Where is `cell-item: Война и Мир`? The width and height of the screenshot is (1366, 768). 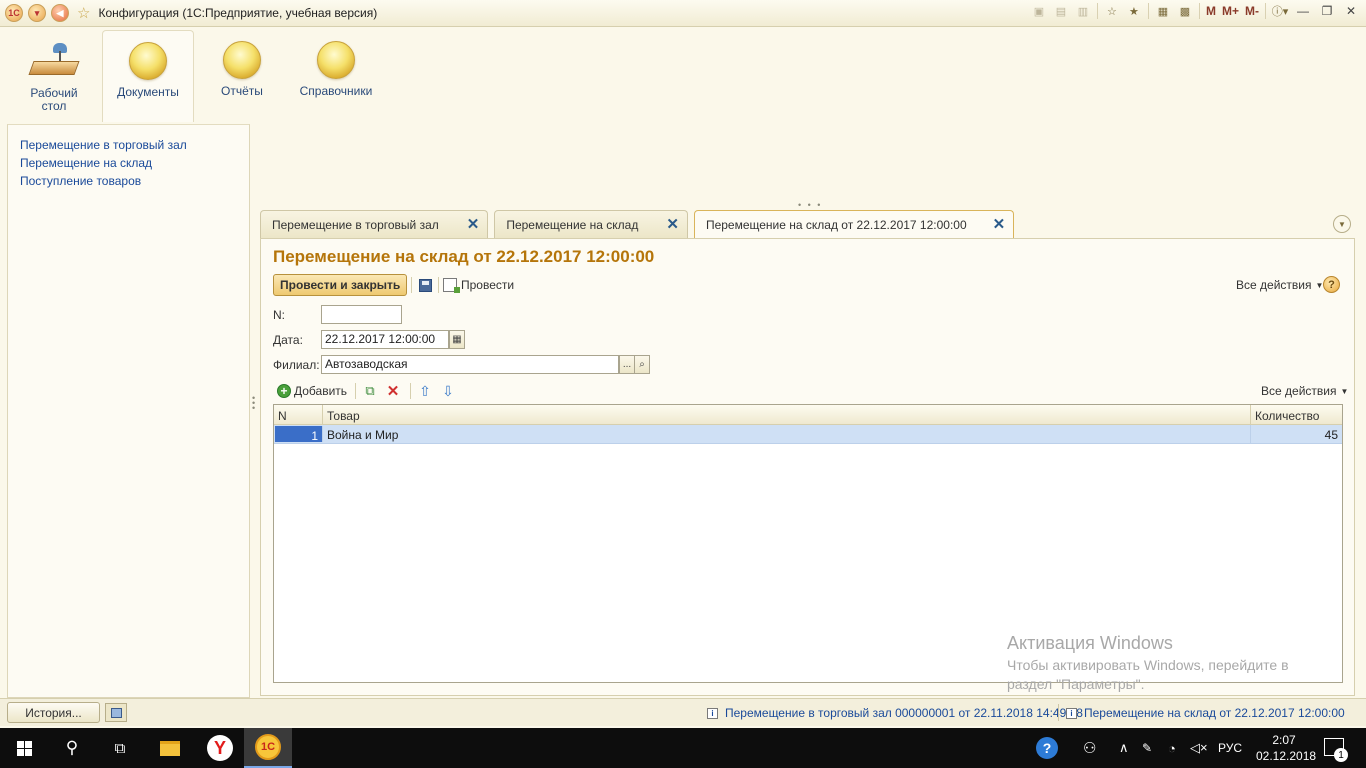
cell-item: Война и Мир is located at coordinates (787, 434).